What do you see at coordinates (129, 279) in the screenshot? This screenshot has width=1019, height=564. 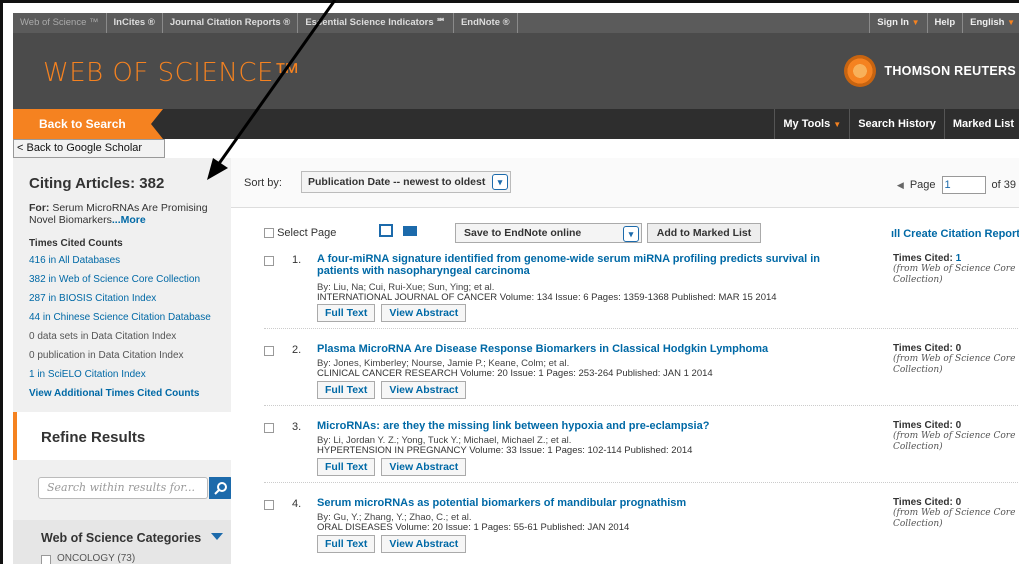 I see `count-core-collection: 382 in Web of Science Core Collection` at bounding box center [129, 279].